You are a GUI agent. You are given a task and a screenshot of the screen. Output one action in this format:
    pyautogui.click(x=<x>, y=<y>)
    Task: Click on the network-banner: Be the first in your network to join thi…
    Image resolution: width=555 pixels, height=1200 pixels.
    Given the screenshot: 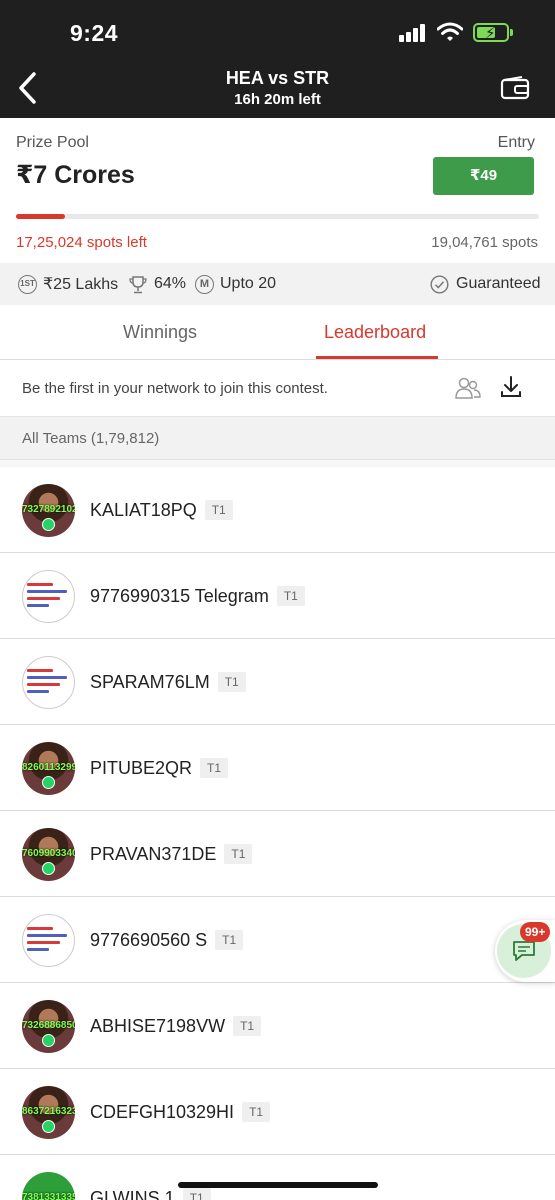 What is the action you would take?
    pyautogui.click(x=277, y=388)
    